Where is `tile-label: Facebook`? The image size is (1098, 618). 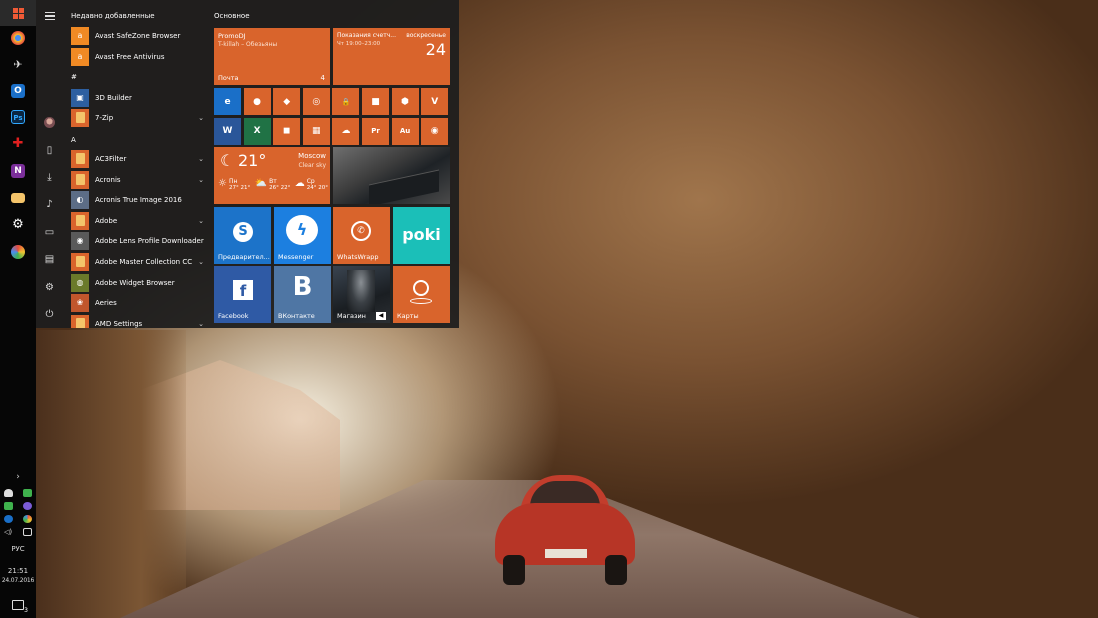
tile-label: Facebook is located at coordinates (233, 316).